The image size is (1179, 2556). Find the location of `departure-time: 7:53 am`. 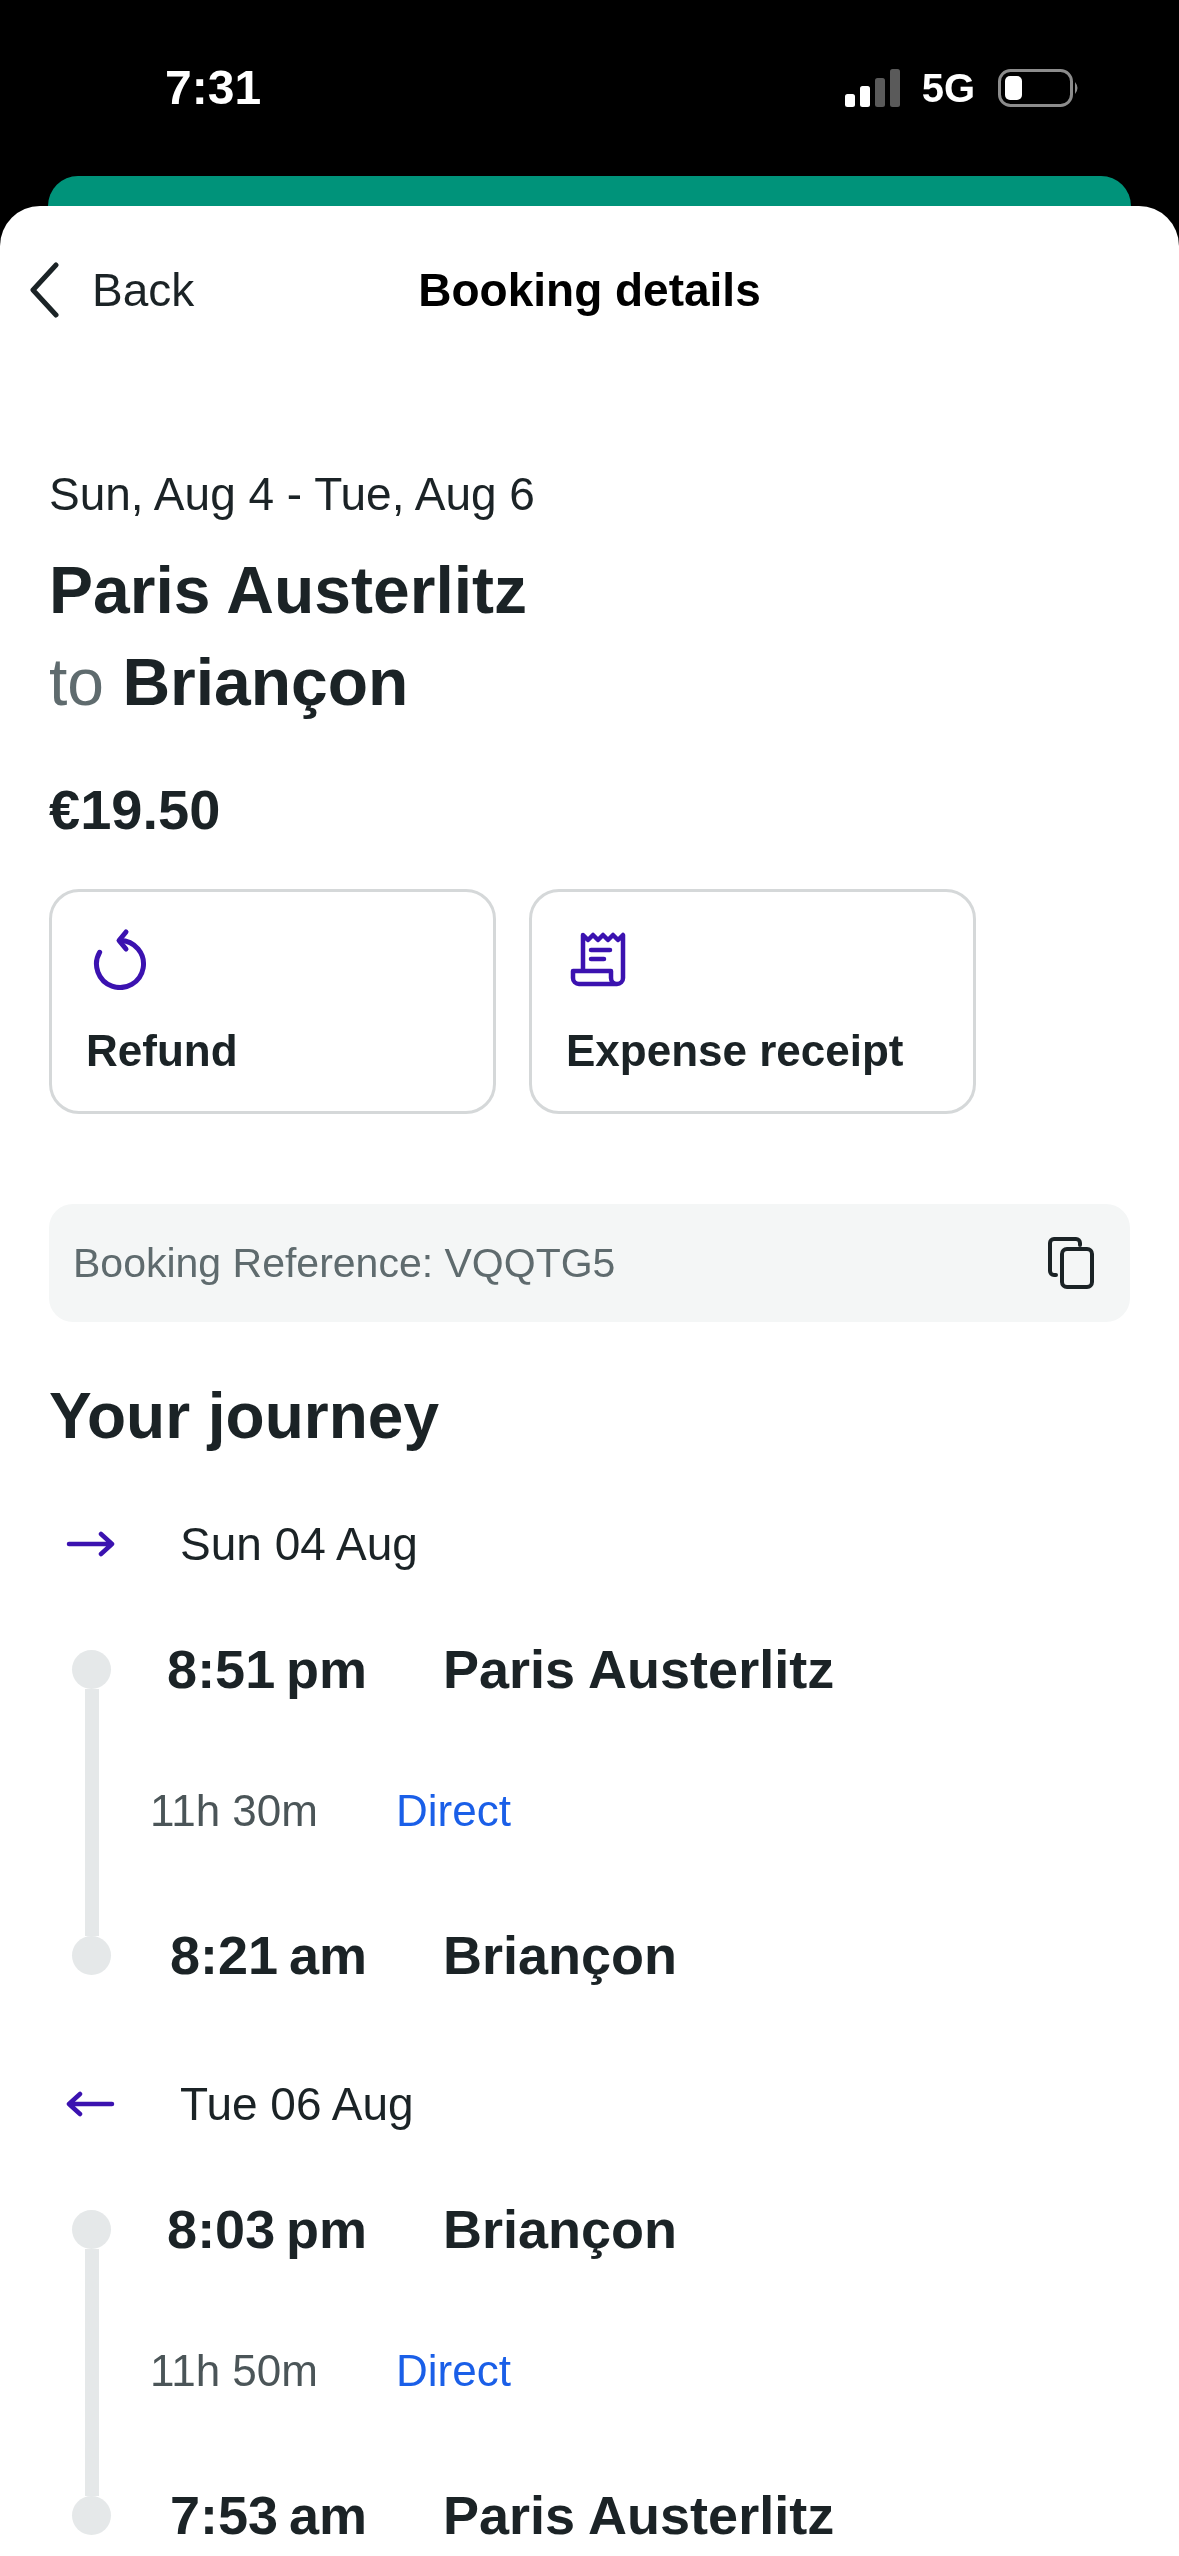

departure-time: 7:53 am is located at coordinates (268, 2515).